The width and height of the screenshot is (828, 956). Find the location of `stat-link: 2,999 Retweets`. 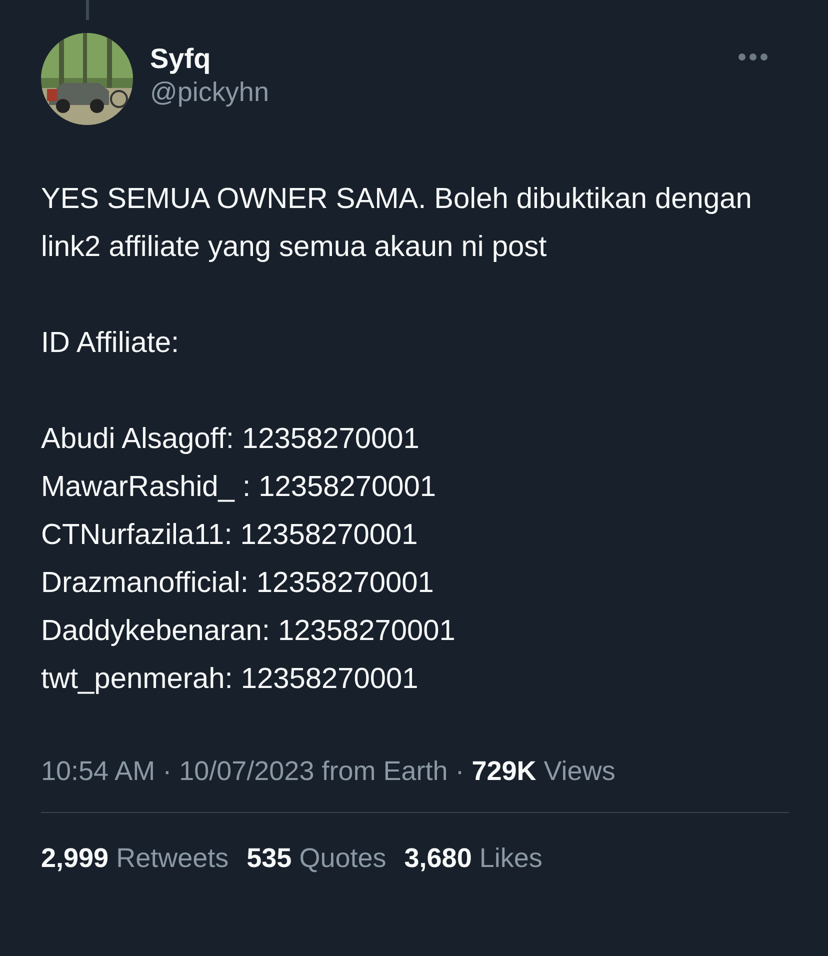

stat-link: 2,999 Retweets is located at coordinates (135, 858).